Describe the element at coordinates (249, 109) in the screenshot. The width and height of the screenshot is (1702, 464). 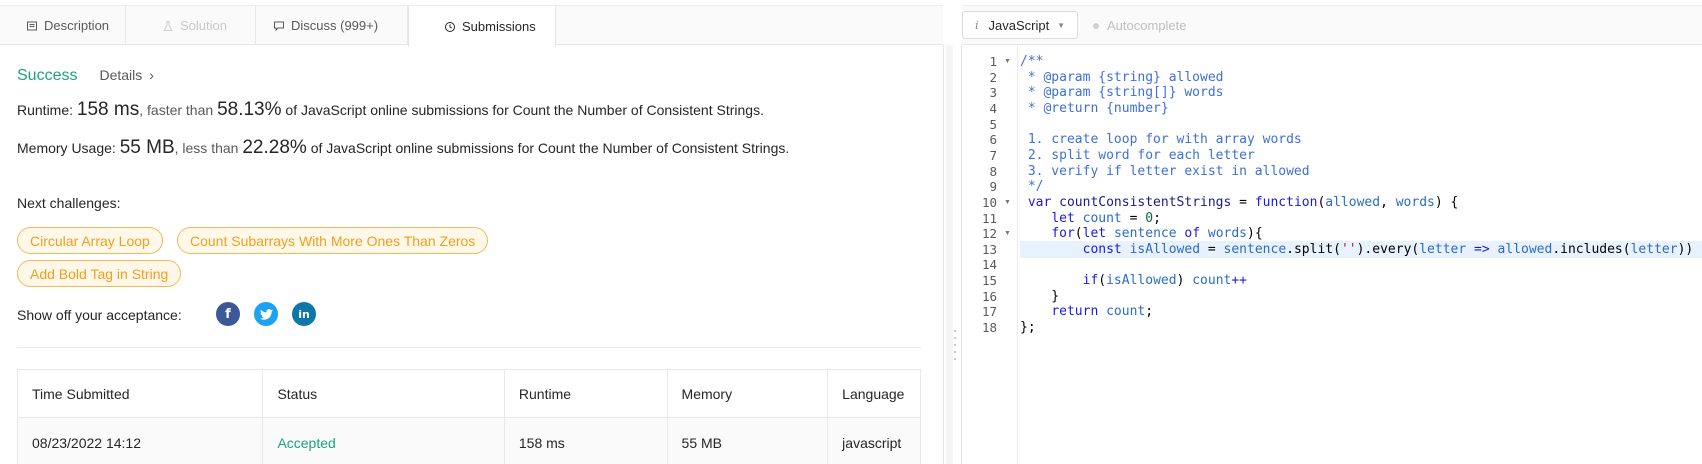
I see `runtime-percent: 58.13%` at that location.